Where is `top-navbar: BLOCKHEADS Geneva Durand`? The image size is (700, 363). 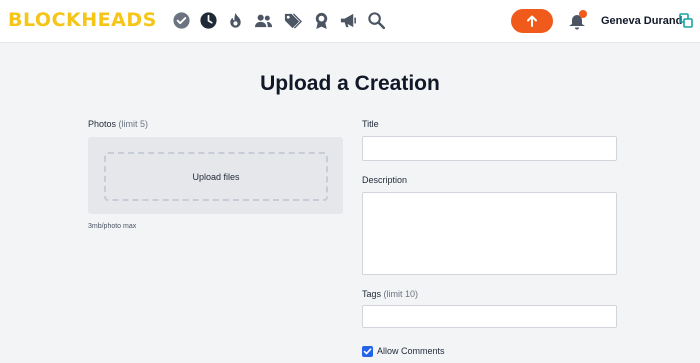 top-navbar: BLOCKHEADS Geneva Durand is located at coordinates (350, 21).